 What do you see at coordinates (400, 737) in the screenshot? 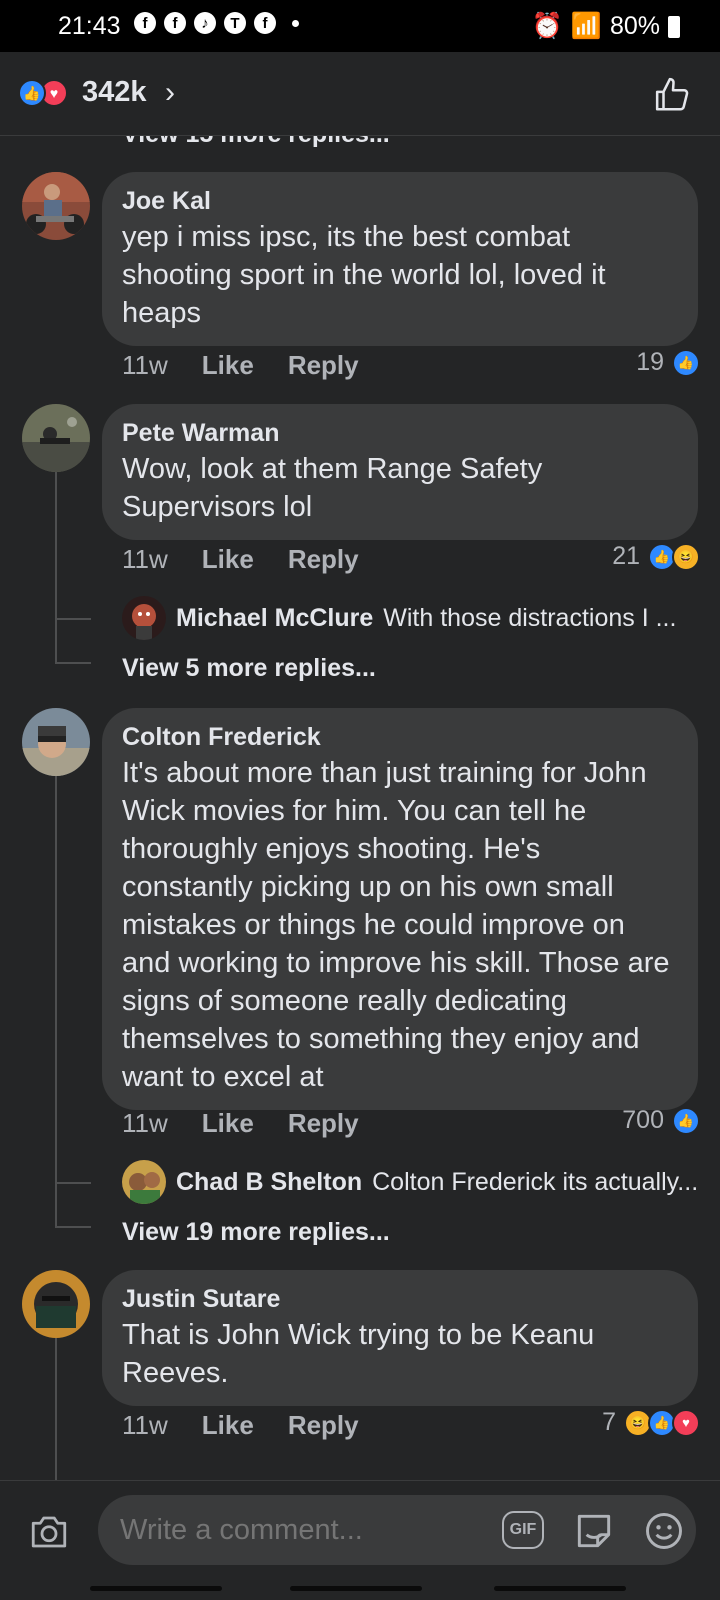
I see `comment-author: Colton Frederick` at bounding box center [400, 737].